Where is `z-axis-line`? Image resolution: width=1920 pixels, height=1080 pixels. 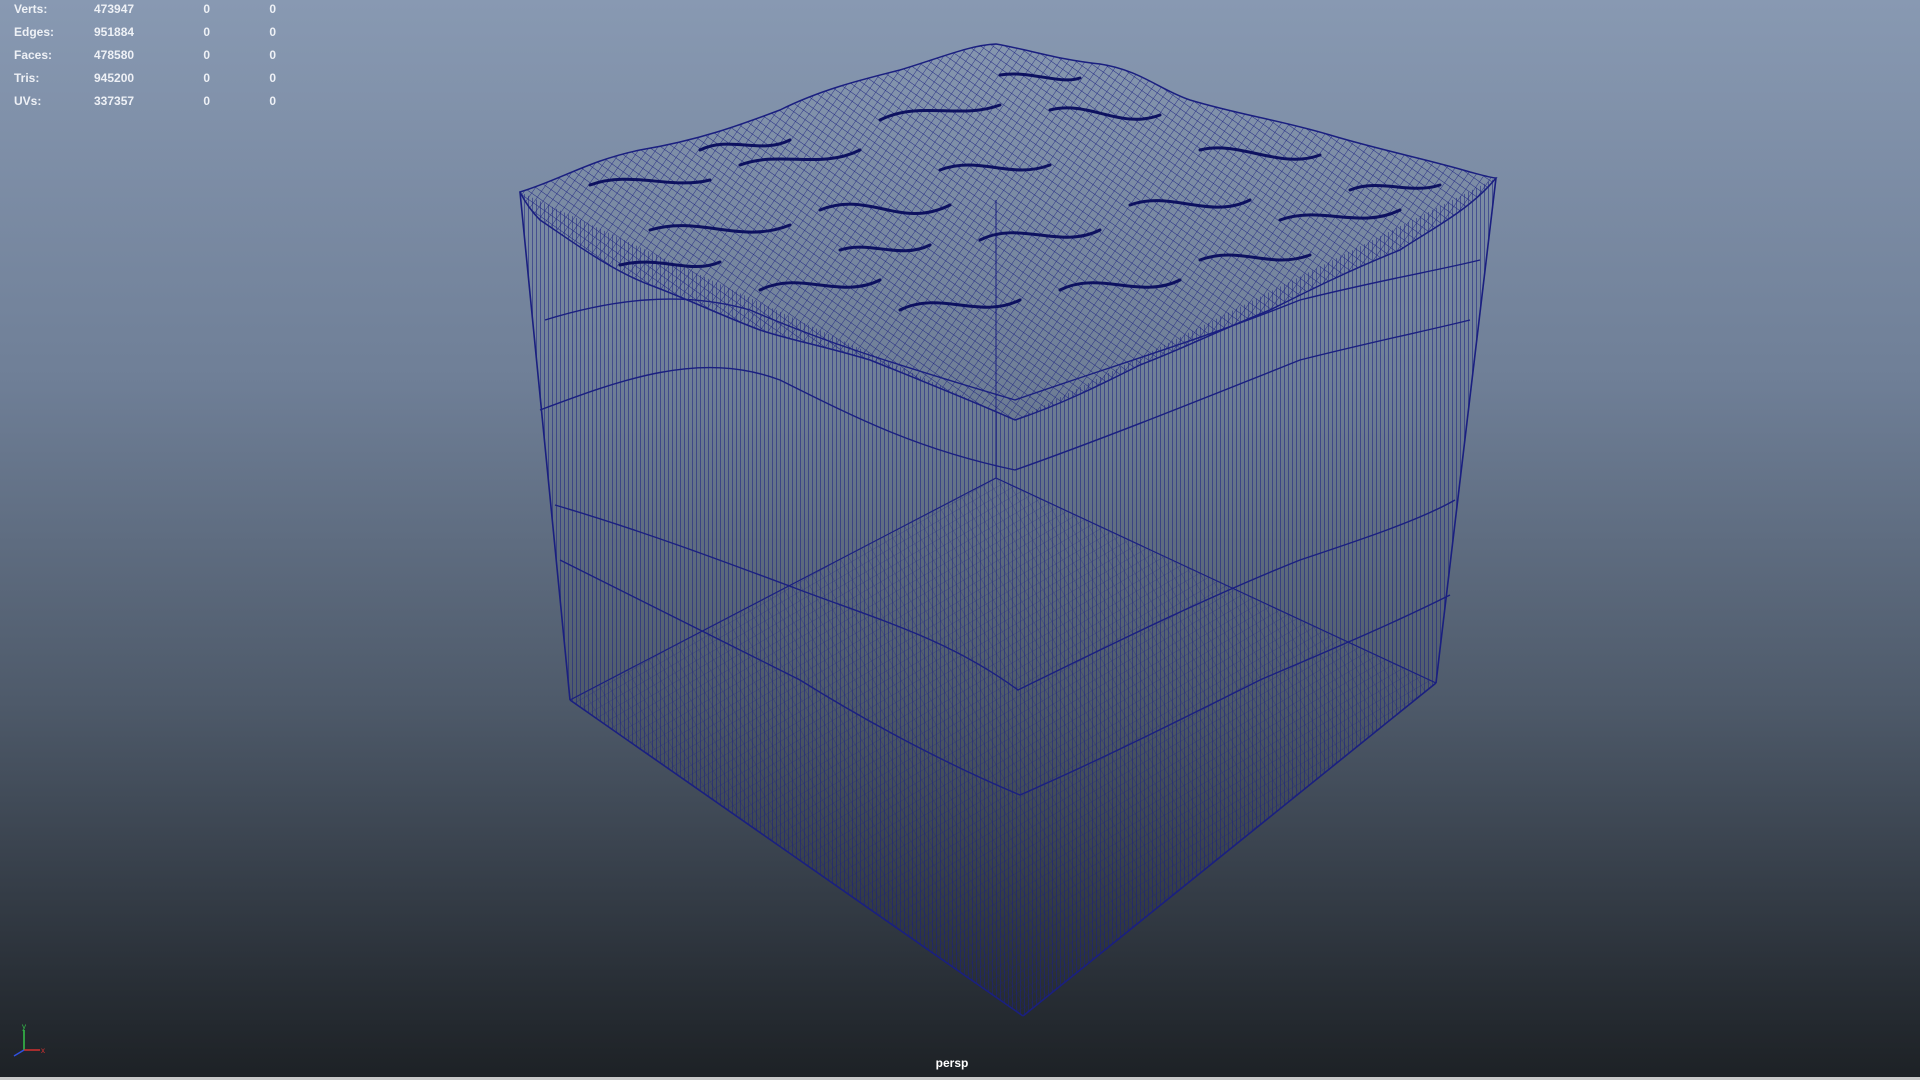 z-axis-line is located at coordinates (19, 1053).